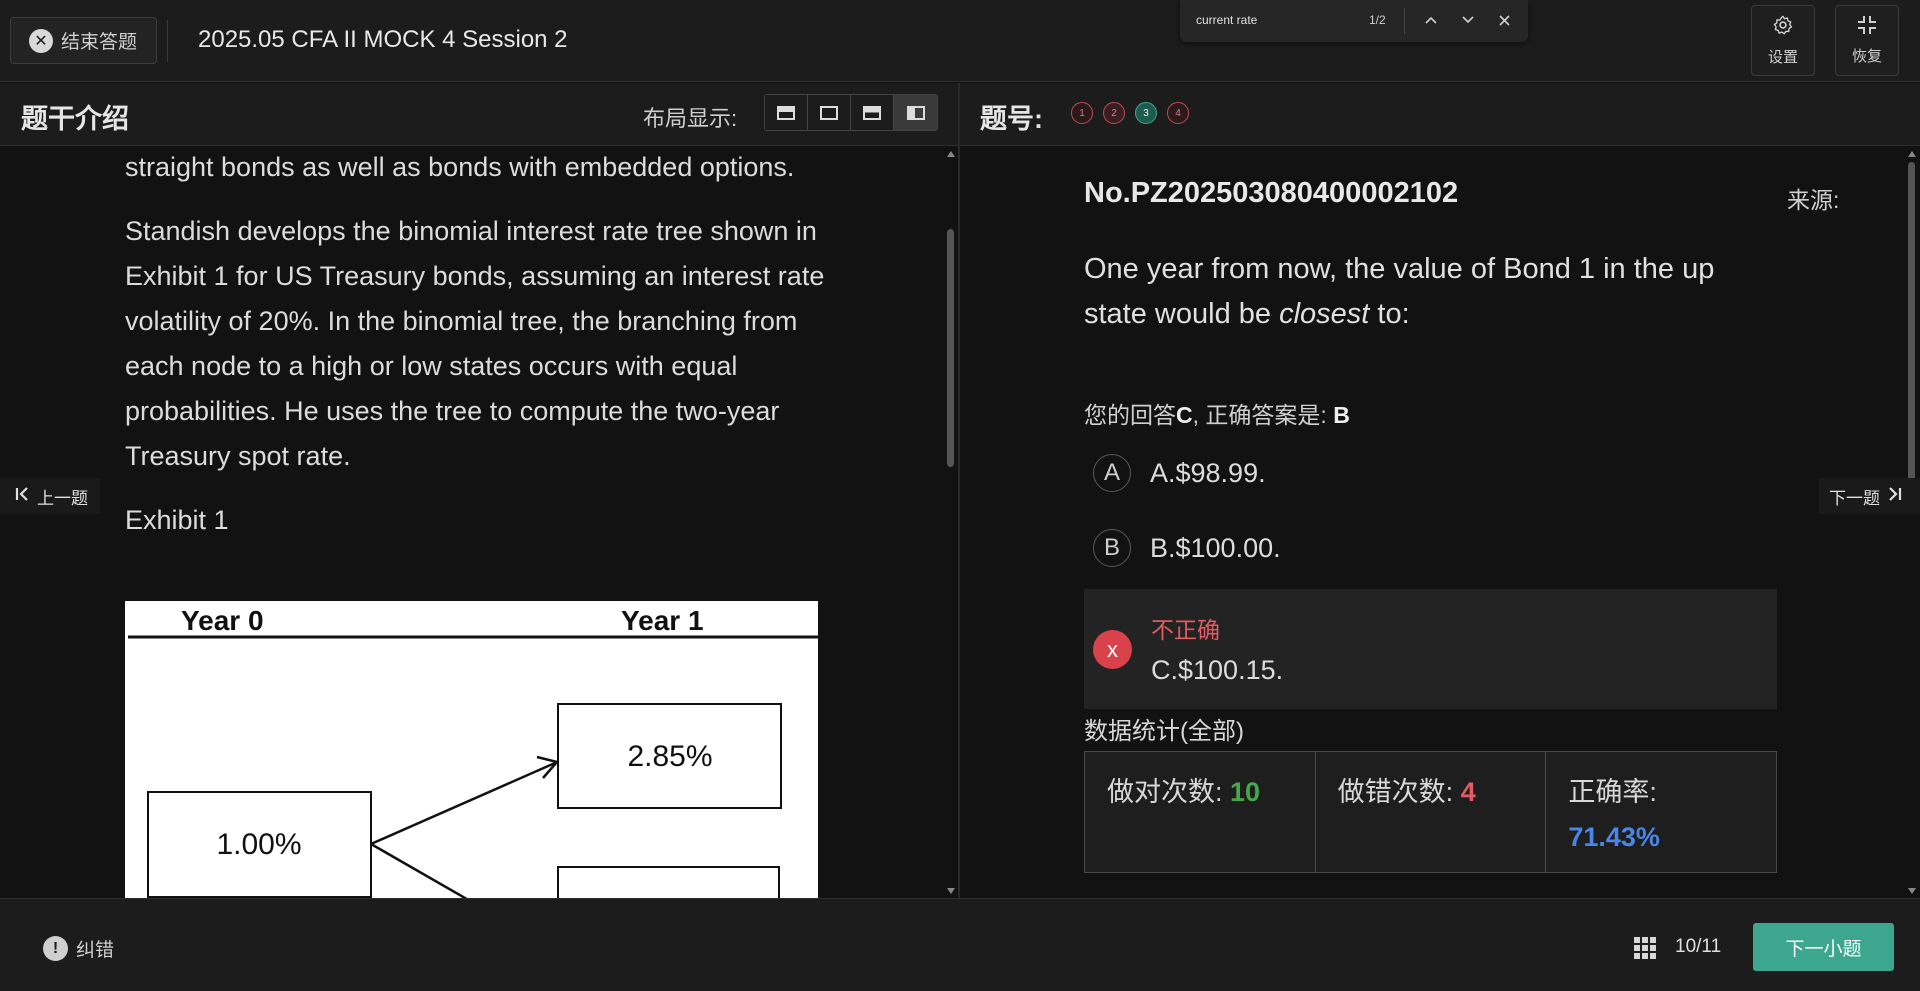  Describe the element at coordinates (1200, 812) in the screenshot. I see `stats-correct-cell: 做对次数: 10` at that location.